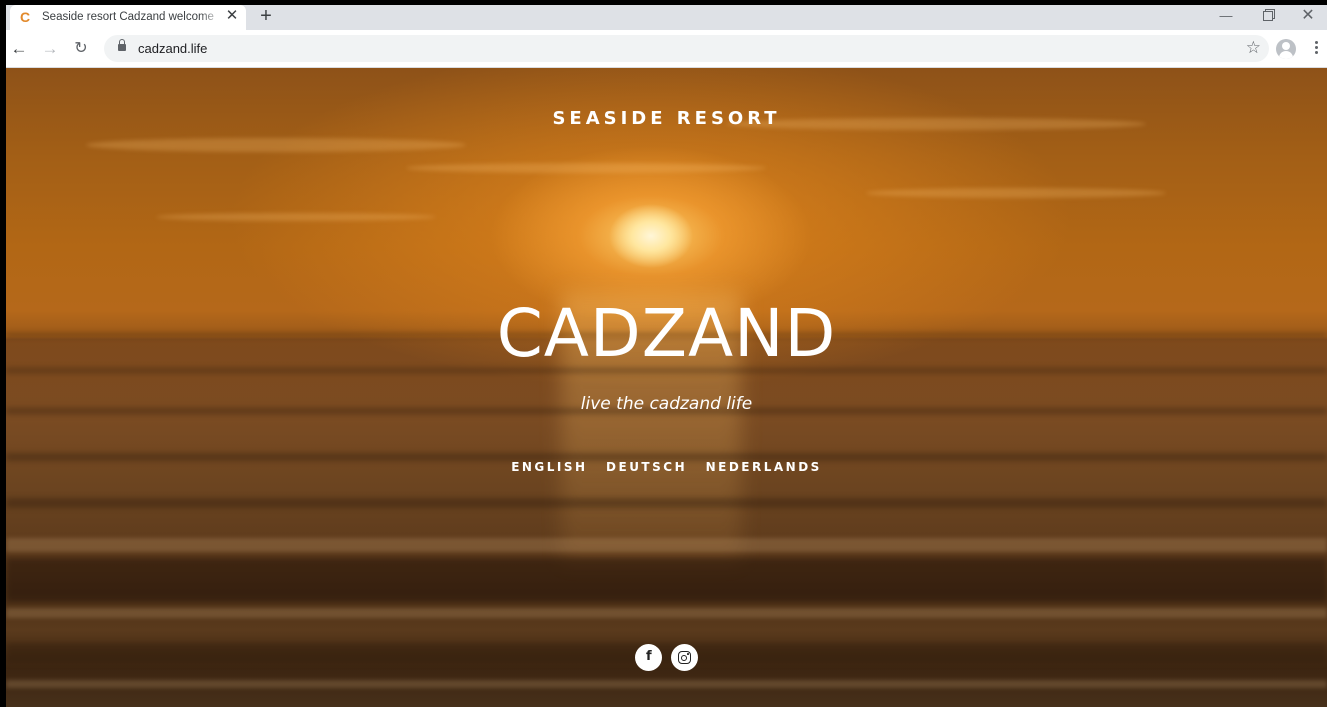 The width and height of the screenshot is (1327, 707). Describe the element at coordinates (666, 657) in the screenshot. I see `social-links: f` at that location.